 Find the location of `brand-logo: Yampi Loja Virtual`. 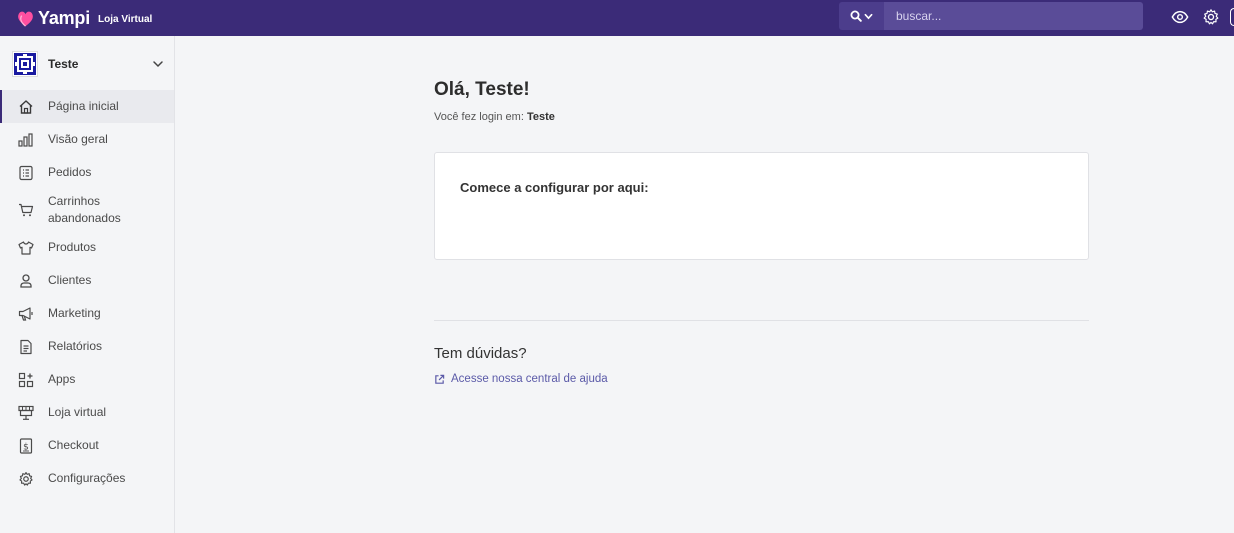

brand-logo: Yampi Loja Virtual is located at coordinates (84, 18).